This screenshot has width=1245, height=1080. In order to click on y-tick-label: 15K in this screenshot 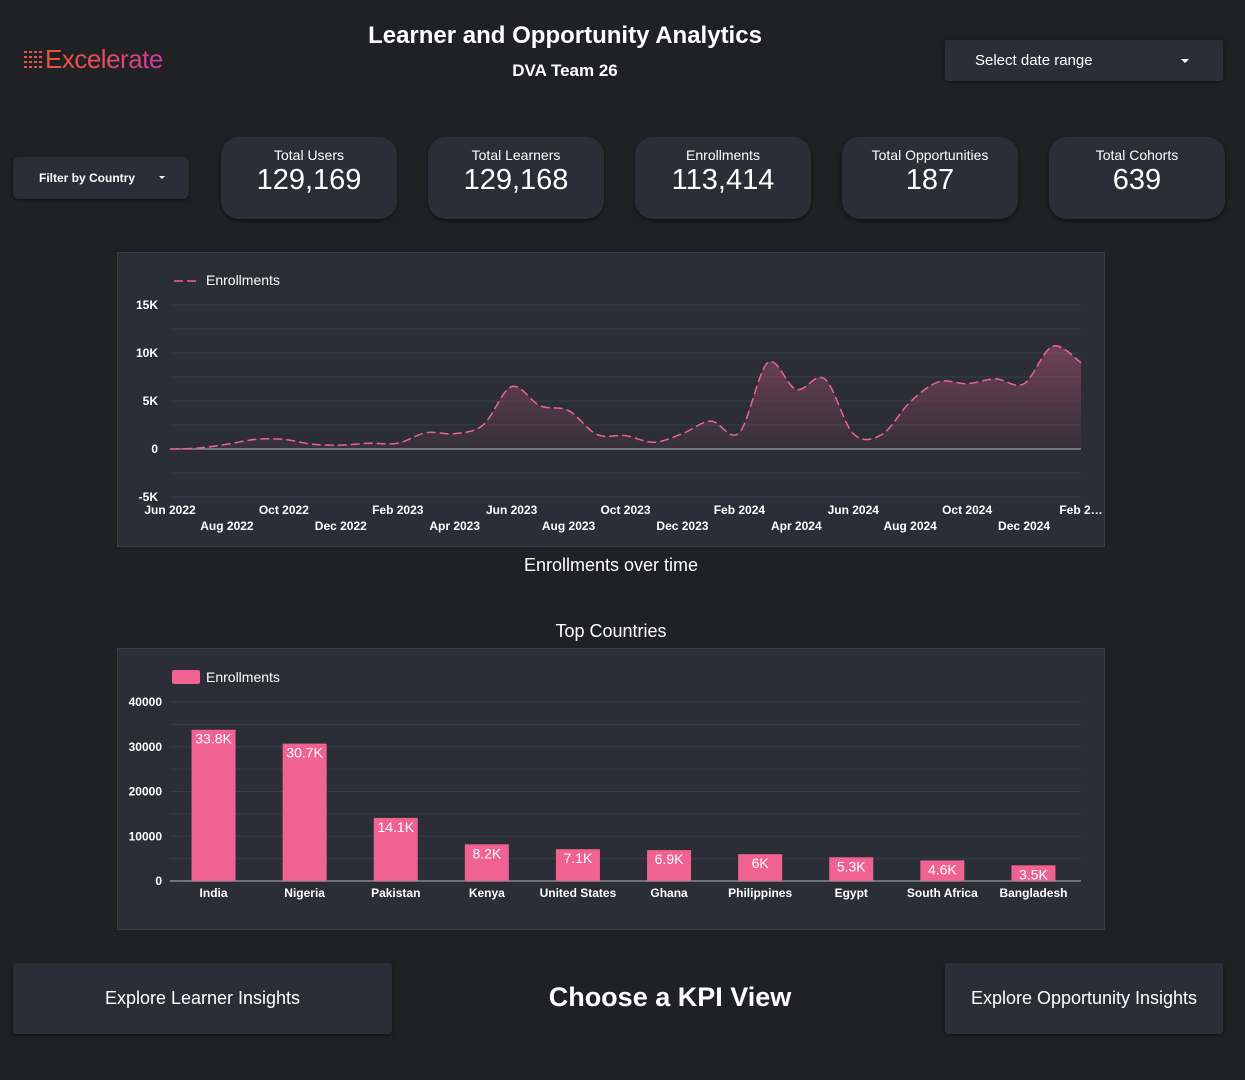, I will do `click(147, 305)`.